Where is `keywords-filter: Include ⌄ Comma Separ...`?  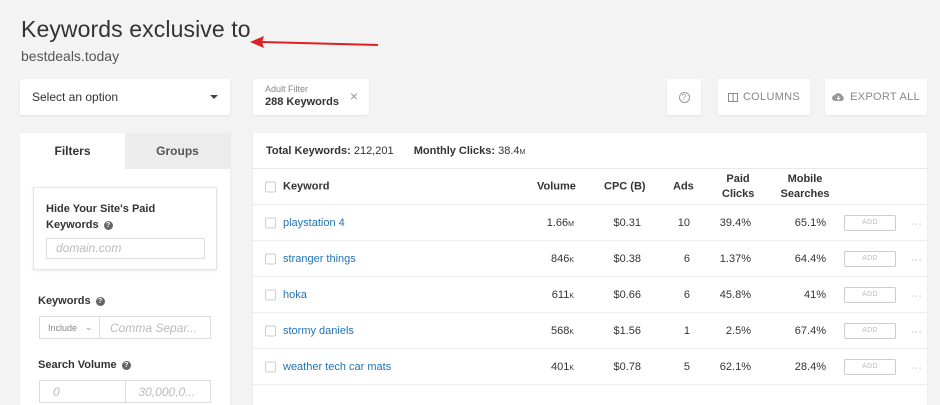 keywords-filter: Include ⌄ Comma Separ... is located at coordinates (125, 327).